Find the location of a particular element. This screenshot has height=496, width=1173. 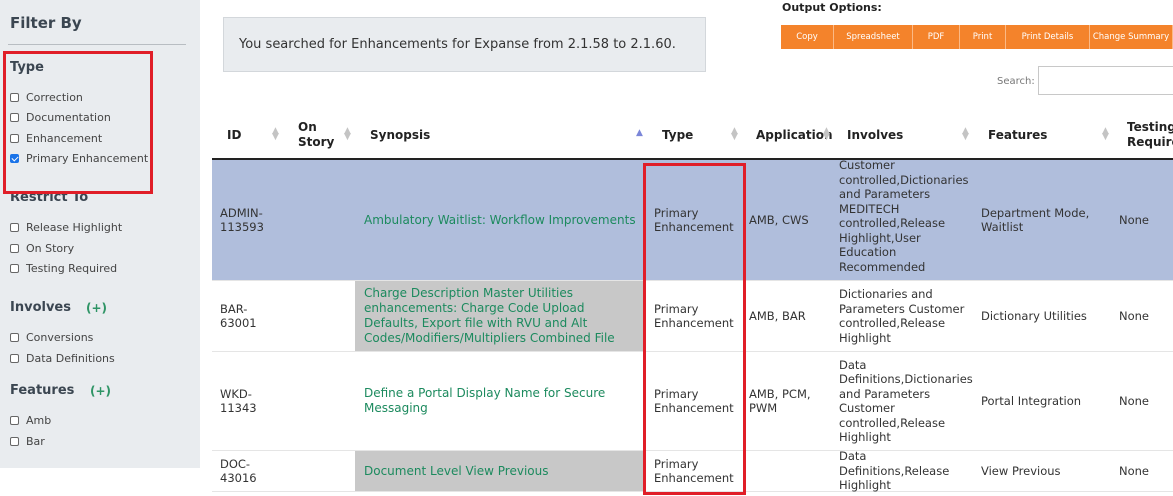

cell-features: Department Mode, Waitlist is located at coordinates (1035, 220).